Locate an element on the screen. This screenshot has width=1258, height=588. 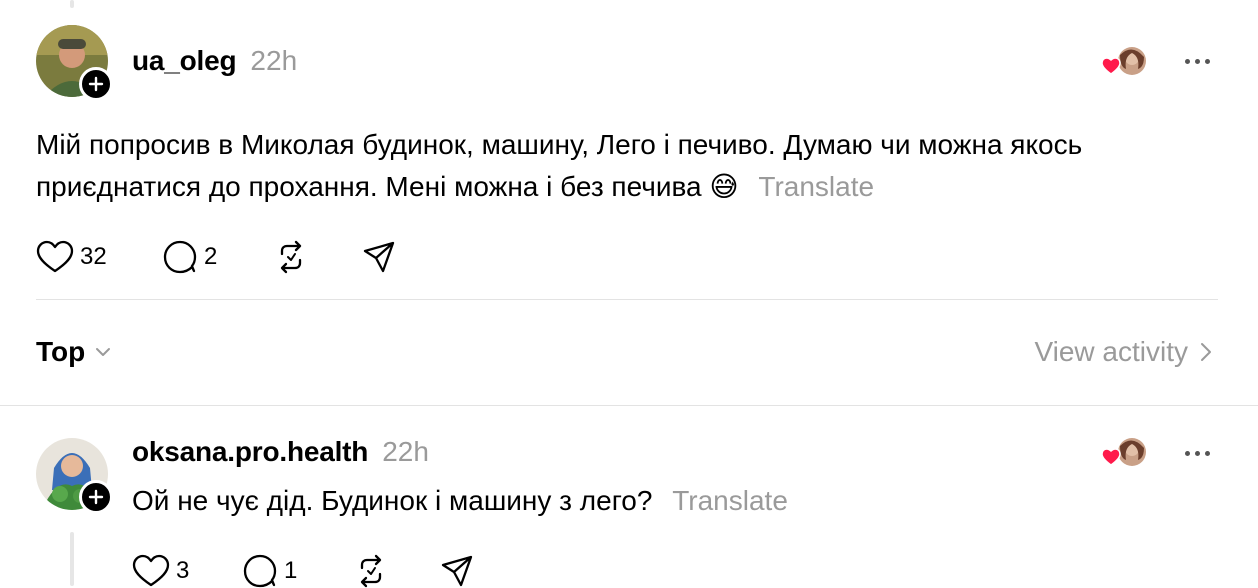
post-share-button is located at coordinates (379, 257).